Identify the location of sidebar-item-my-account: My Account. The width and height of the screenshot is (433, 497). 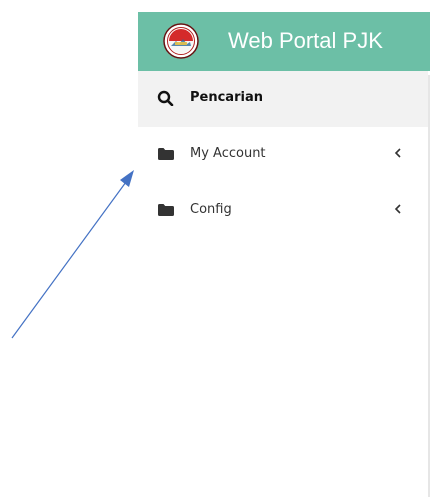
(283, 155).